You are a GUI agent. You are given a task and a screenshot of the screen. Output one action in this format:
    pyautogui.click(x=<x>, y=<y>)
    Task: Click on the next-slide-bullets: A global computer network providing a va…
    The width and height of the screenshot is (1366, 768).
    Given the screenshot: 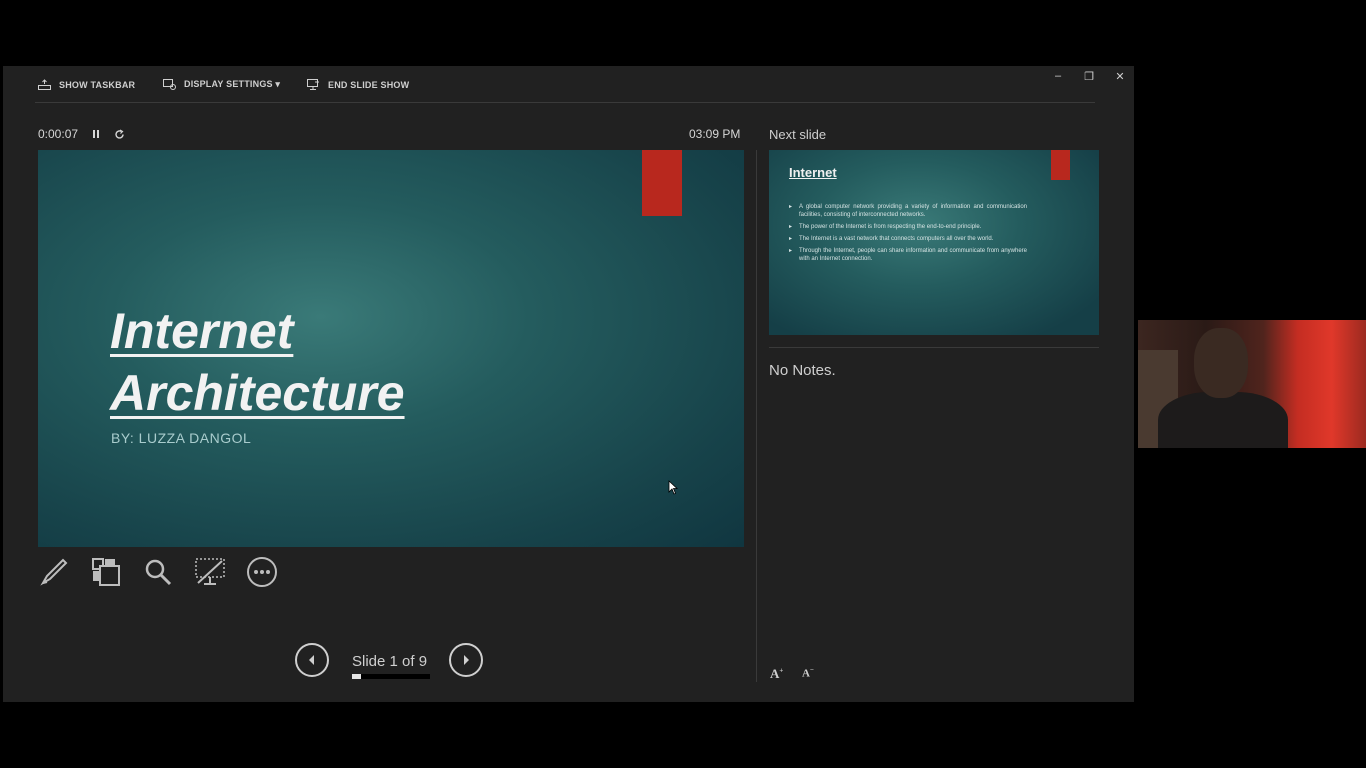 What is the action you would take?
    pyautogui.click(x=908, y=235)
    